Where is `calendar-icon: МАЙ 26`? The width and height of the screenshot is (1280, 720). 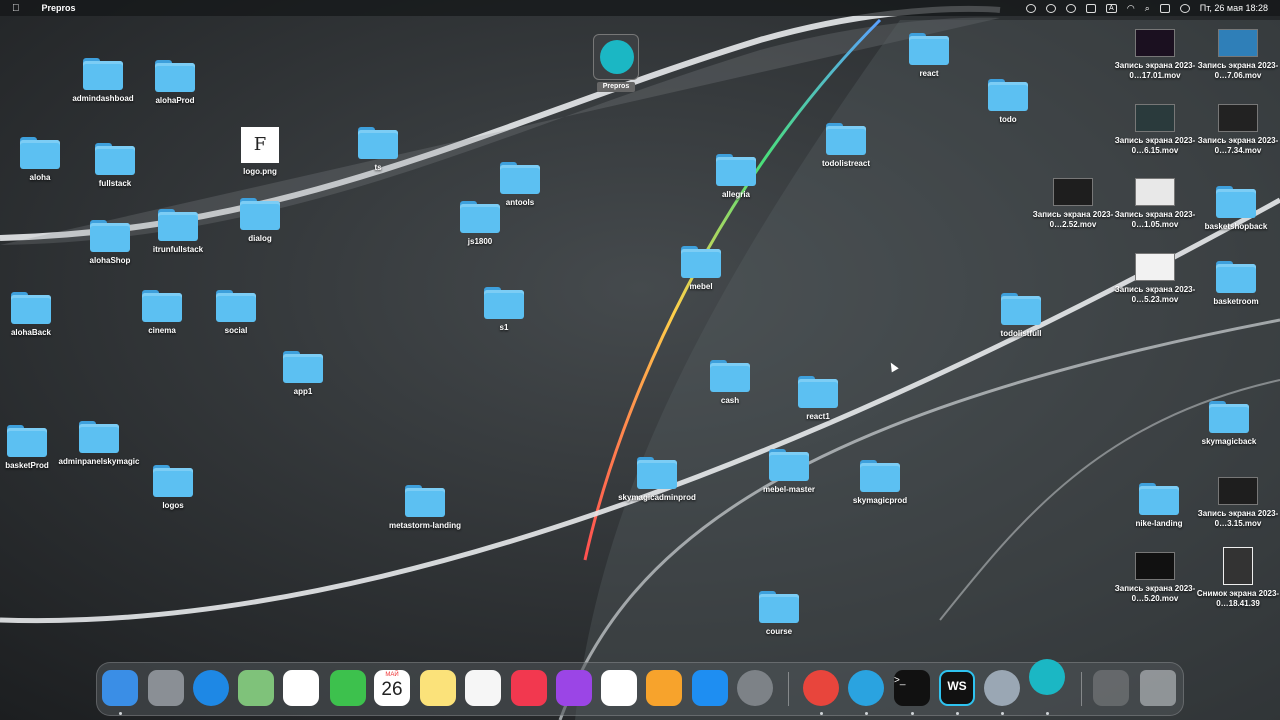 calendar-icon: МАЙ 26 is located at coordinates (392, 688).